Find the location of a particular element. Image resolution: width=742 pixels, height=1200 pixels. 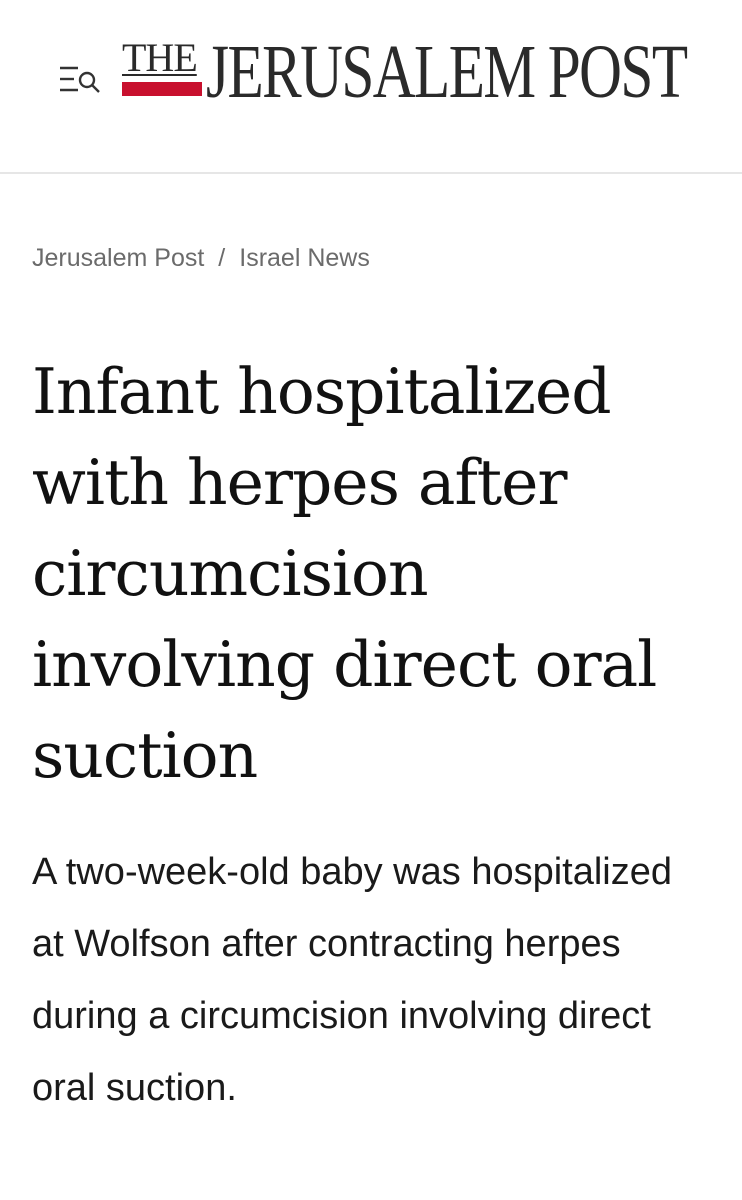

breadcrumb: Jerusalem Post / Israel News is located at coordinates (201, 258).